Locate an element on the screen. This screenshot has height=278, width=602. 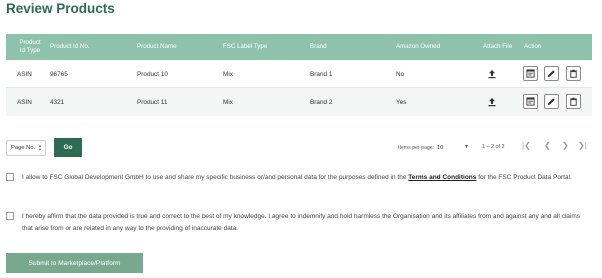
cell-id-no: 4321 is located at coordinates (57, 102).